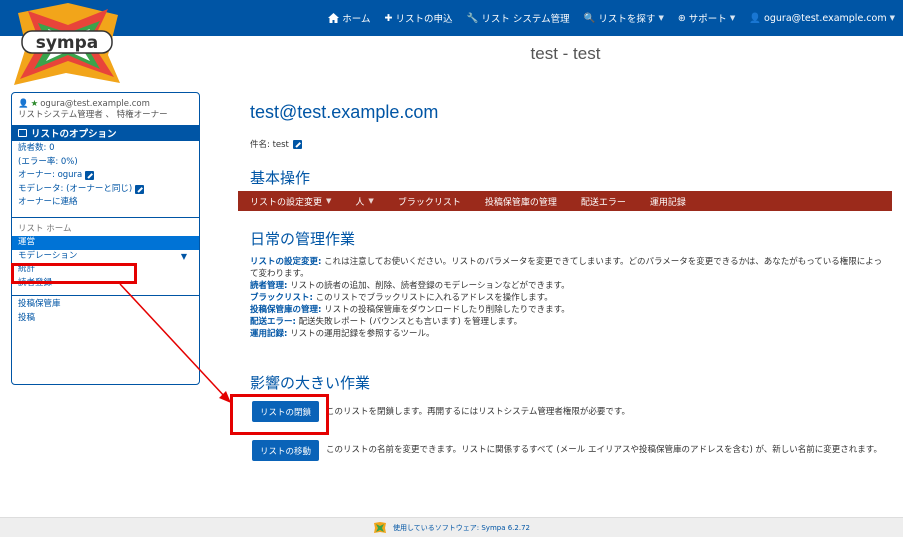 The height and width of the screenshot is (537, 903). Describe the element at coordinates (175, 343) in the screenshot. I see `annotation-arrow` at that location.